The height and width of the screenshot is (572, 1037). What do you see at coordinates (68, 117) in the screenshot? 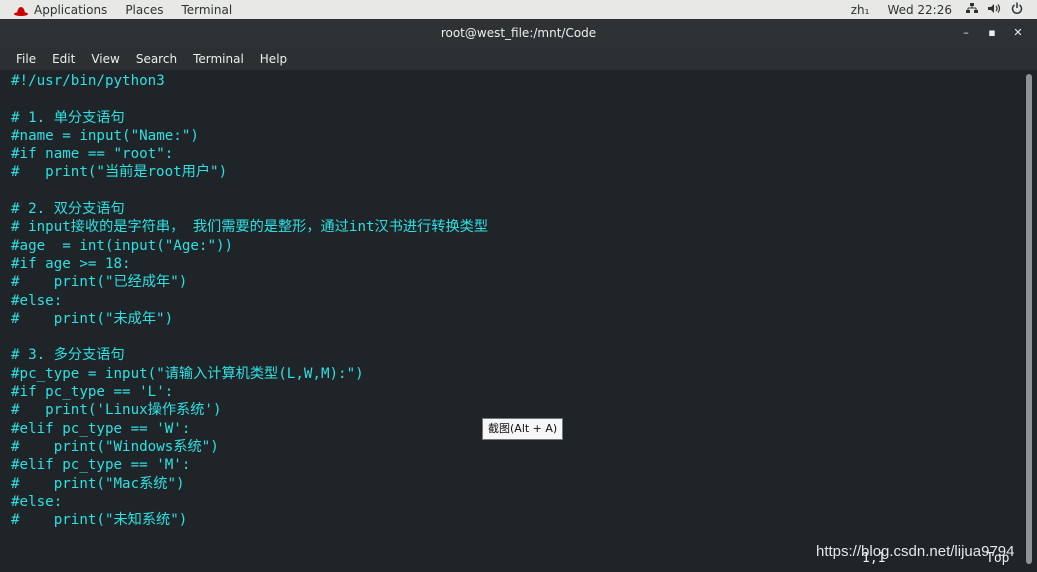
I see `code-line: # 1. 单分支语句` at bounding box center [68, 117].